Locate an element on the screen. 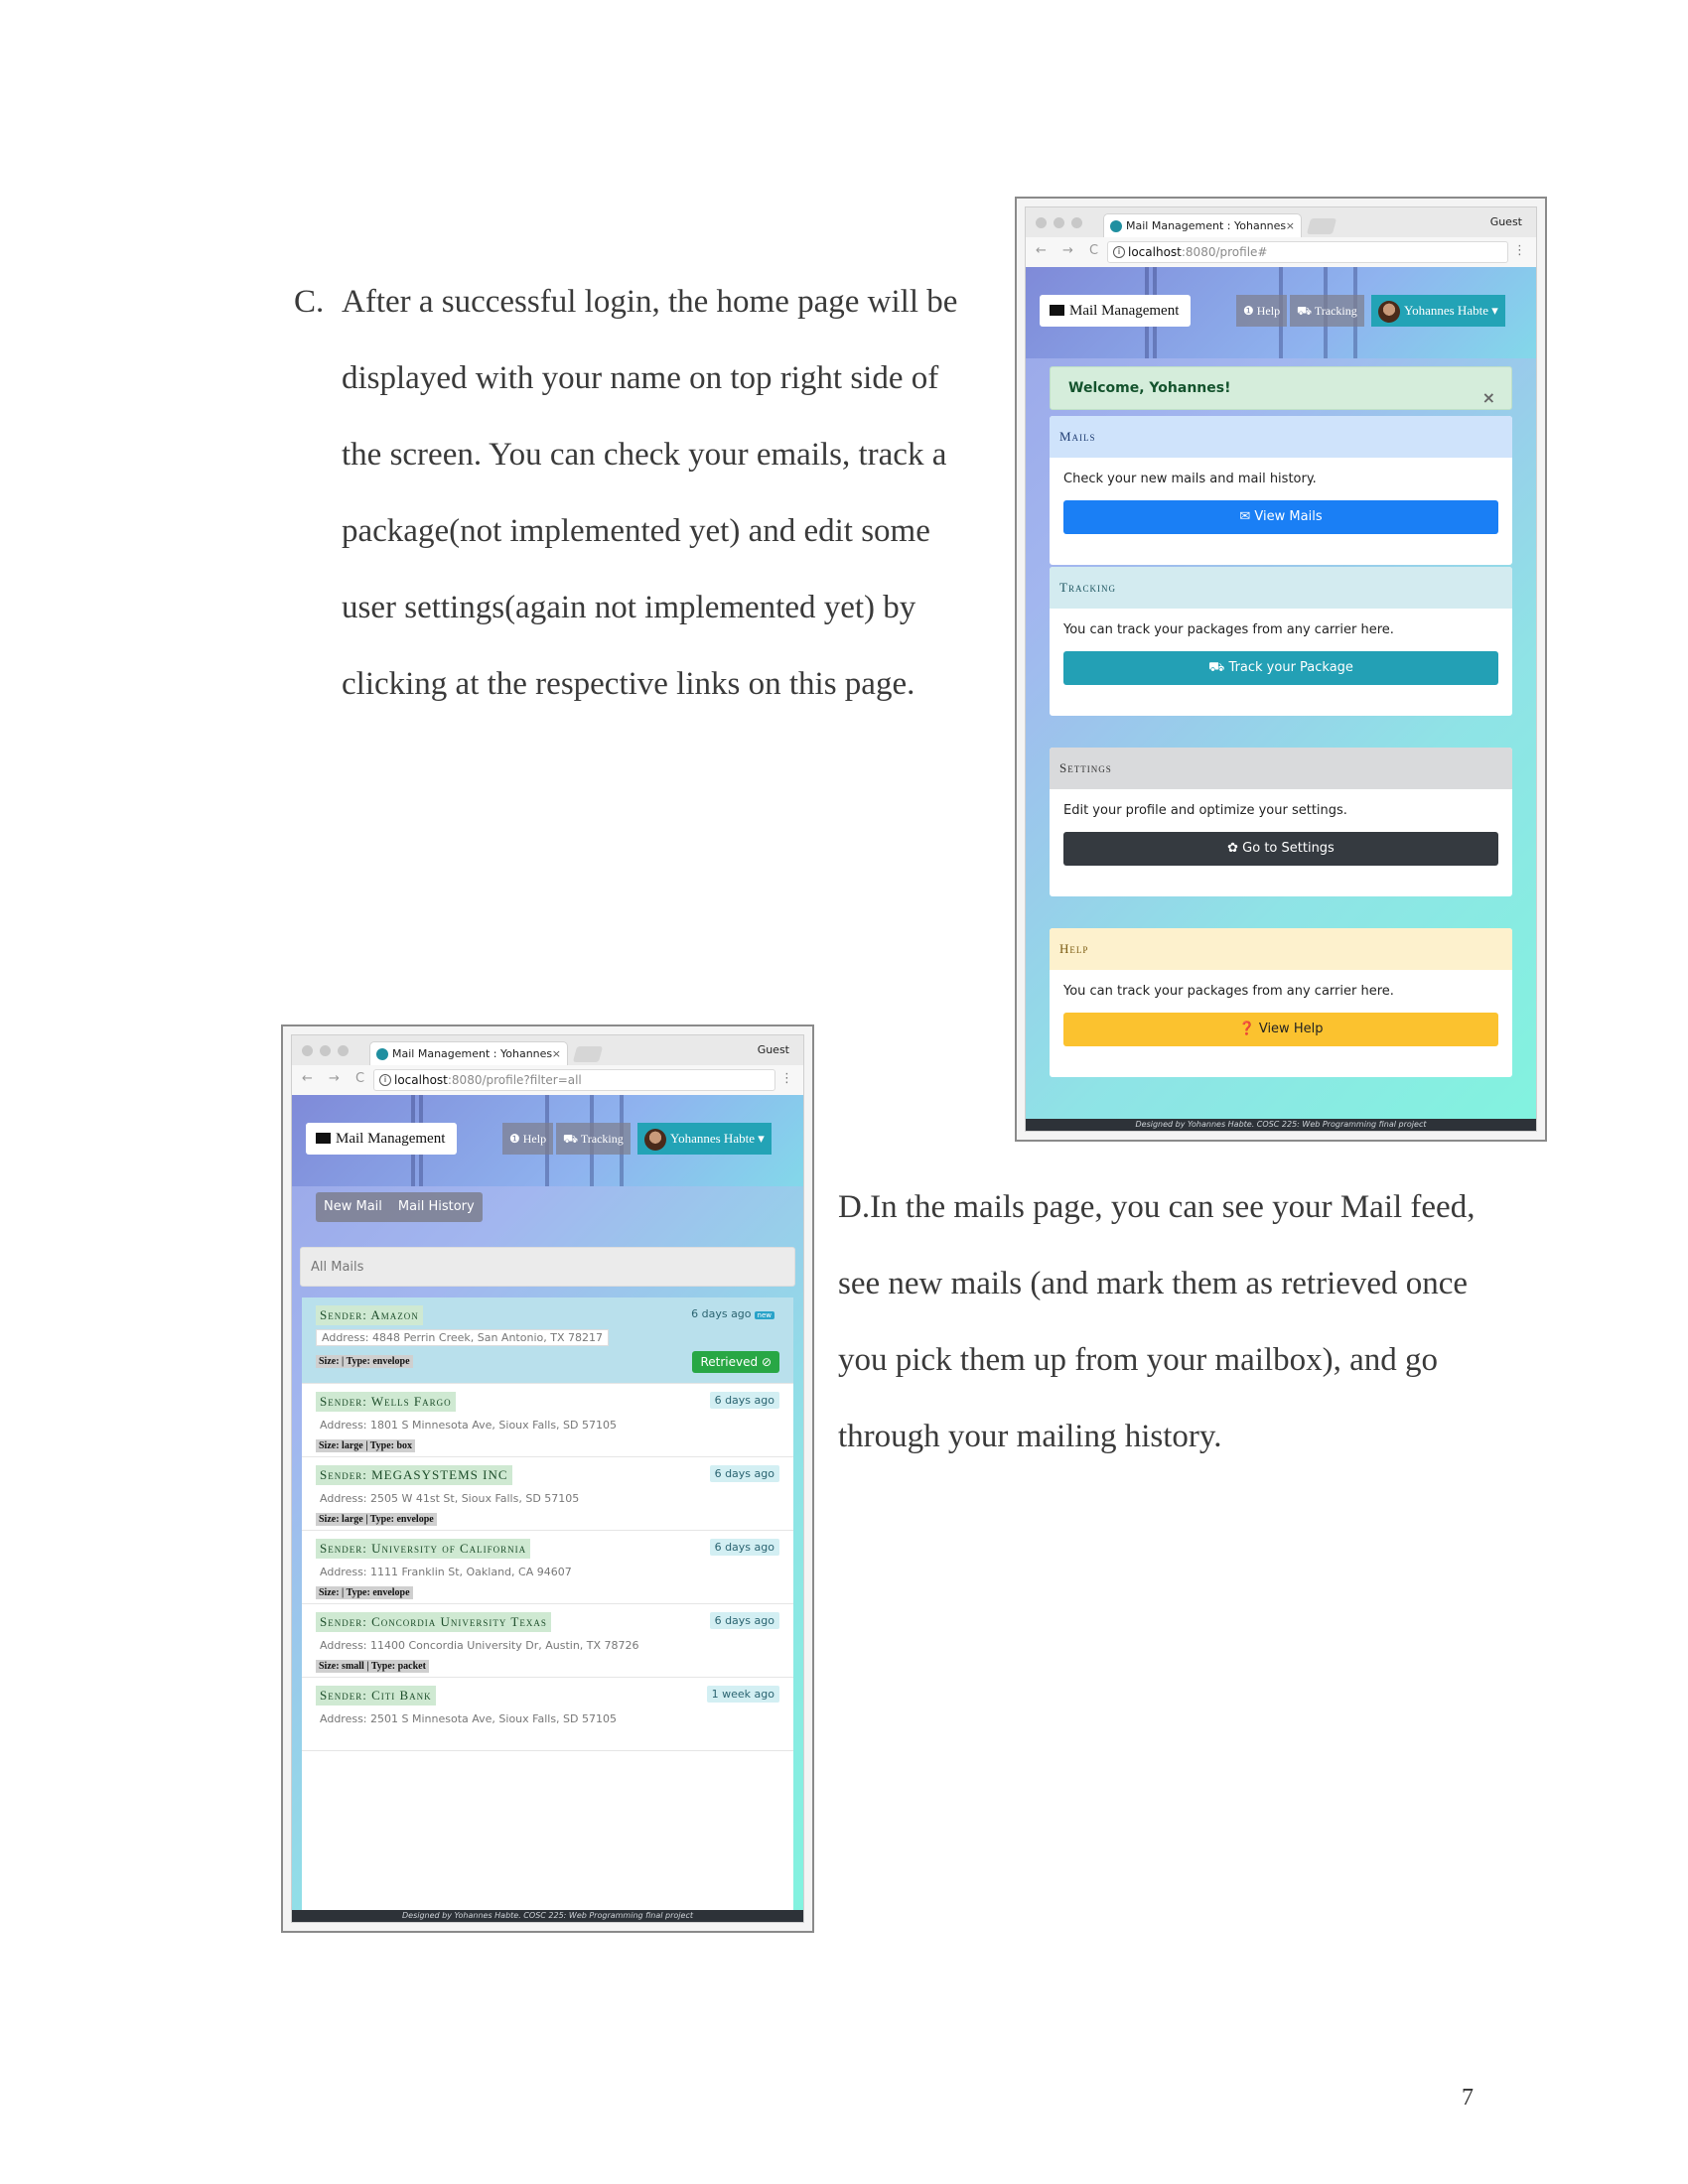  url-path: :8080/profile?filter=all is located at coordinates (514, 1080).